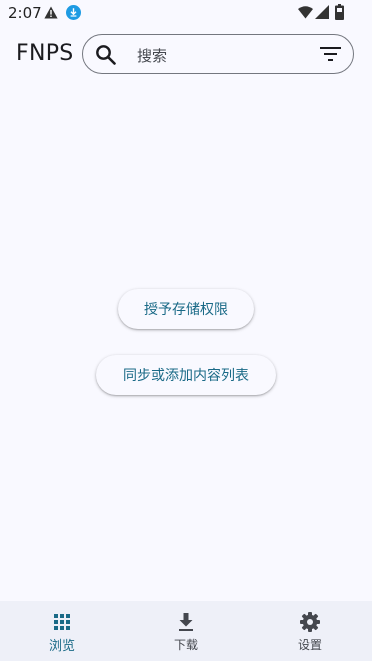 This screenshot has height=661, width=372. I want to click on download-icon, so click(186, 622).